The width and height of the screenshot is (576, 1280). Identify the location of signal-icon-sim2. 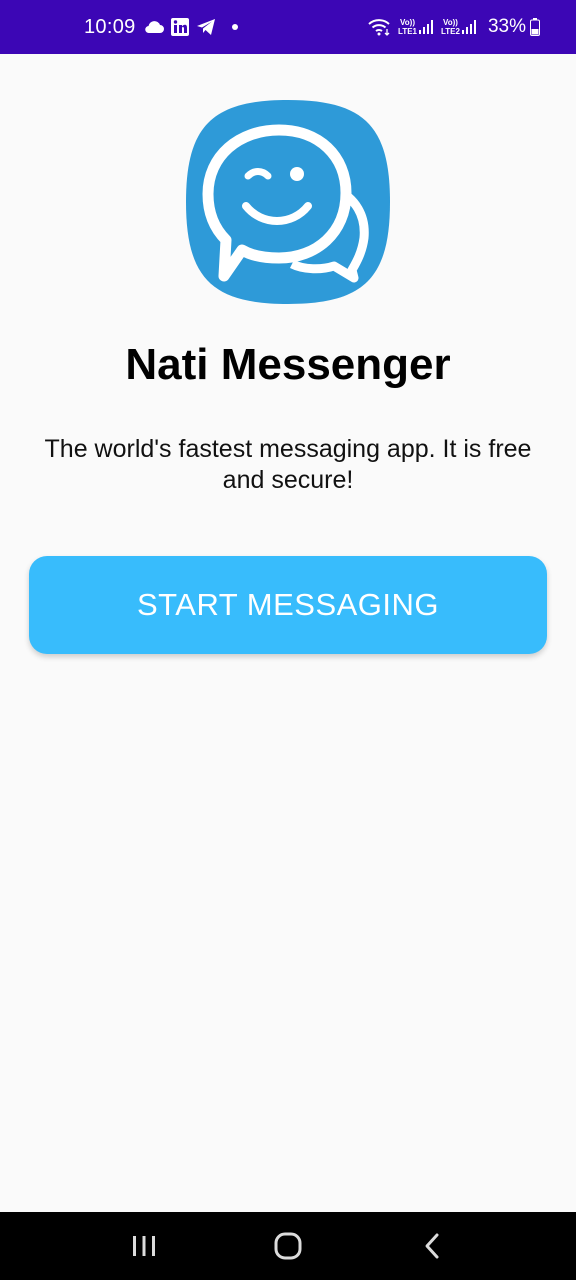
(469, 27).